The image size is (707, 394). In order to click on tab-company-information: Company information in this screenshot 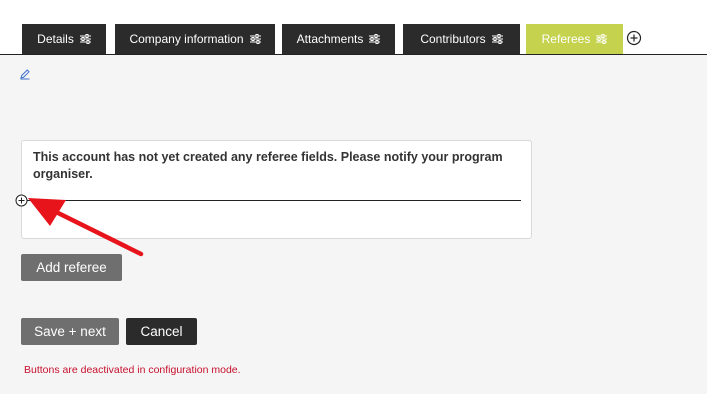, I will do `click(195, 39)`.